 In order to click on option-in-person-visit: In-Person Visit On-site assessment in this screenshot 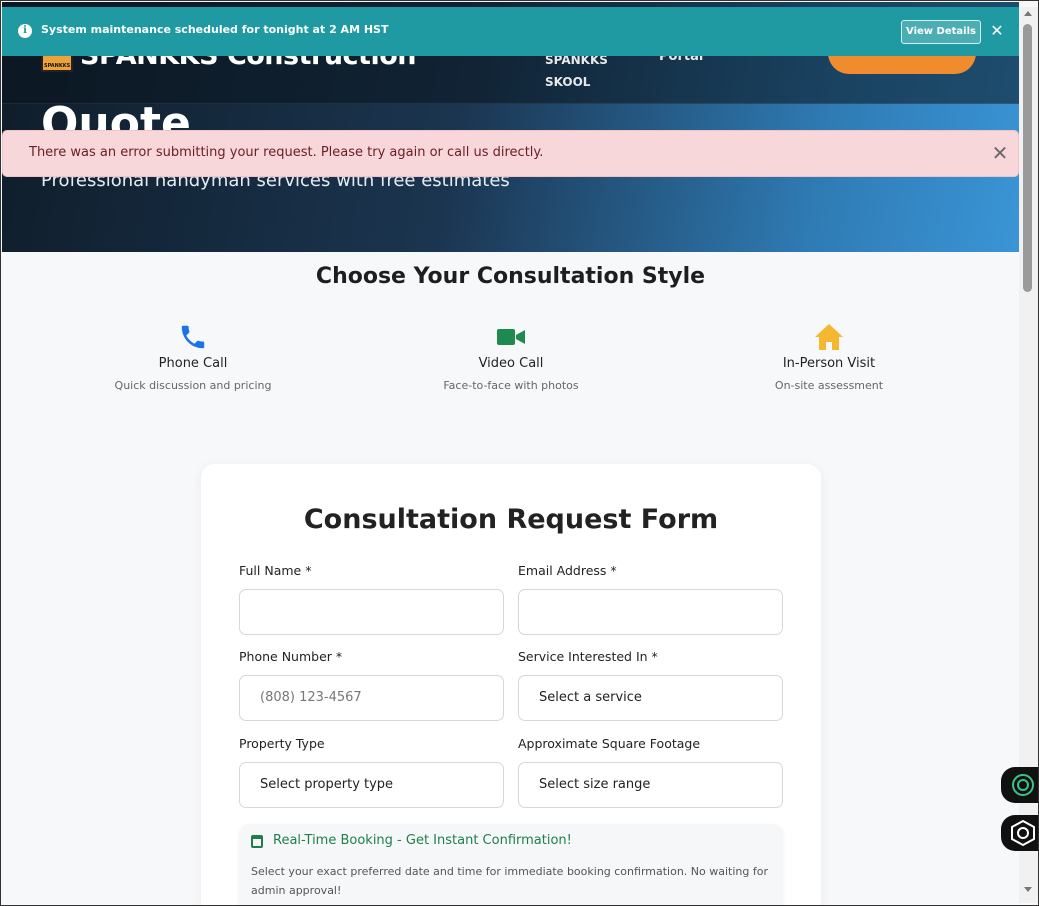, I will do `click(829, 357)`.